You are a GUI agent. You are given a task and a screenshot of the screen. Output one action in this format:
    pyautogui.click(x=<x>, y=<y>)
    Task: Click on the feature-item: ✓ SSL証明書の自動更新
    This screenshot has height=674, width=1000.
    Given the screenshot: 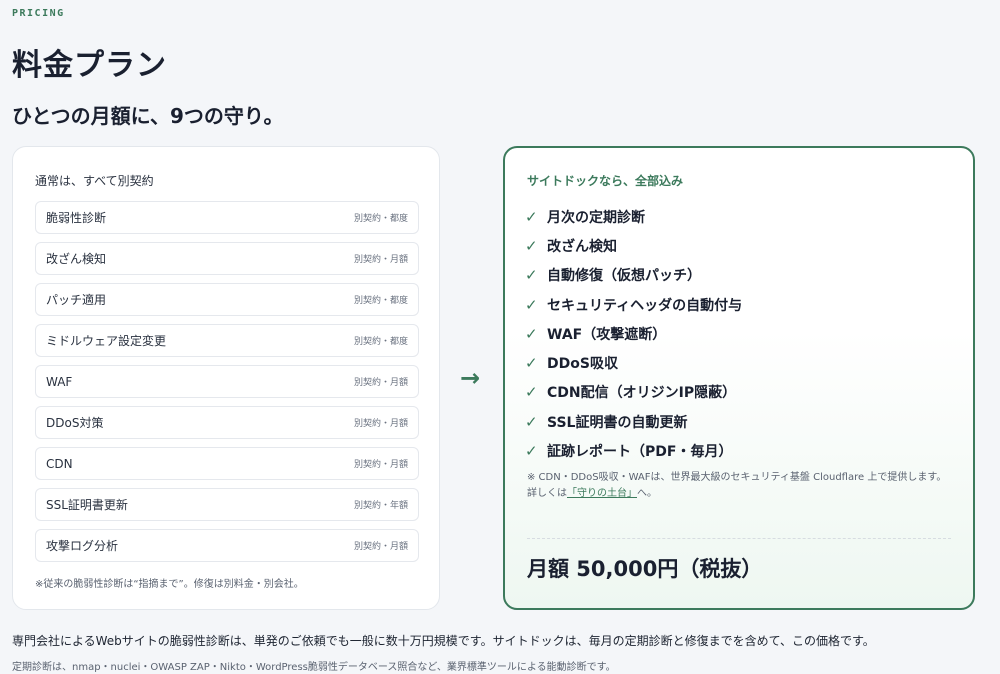 What is the action you would take?
    pyautogui.click(x=633, y=421)
    